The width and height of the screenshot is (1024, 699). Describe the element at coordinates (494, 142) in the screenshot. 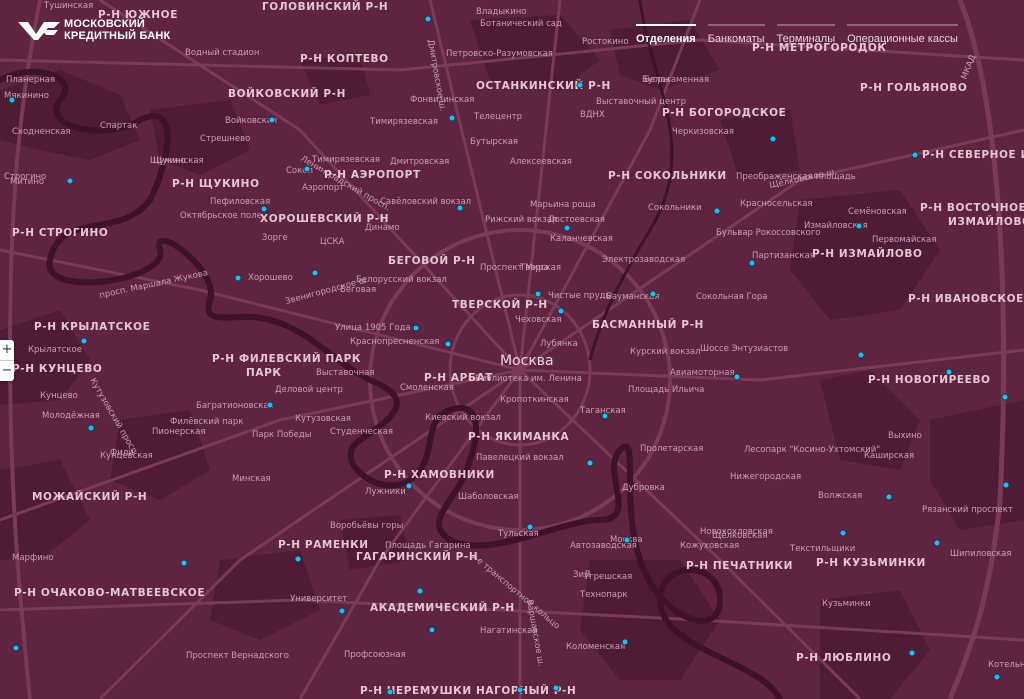

I see `place-label: Бутырская` at that location.